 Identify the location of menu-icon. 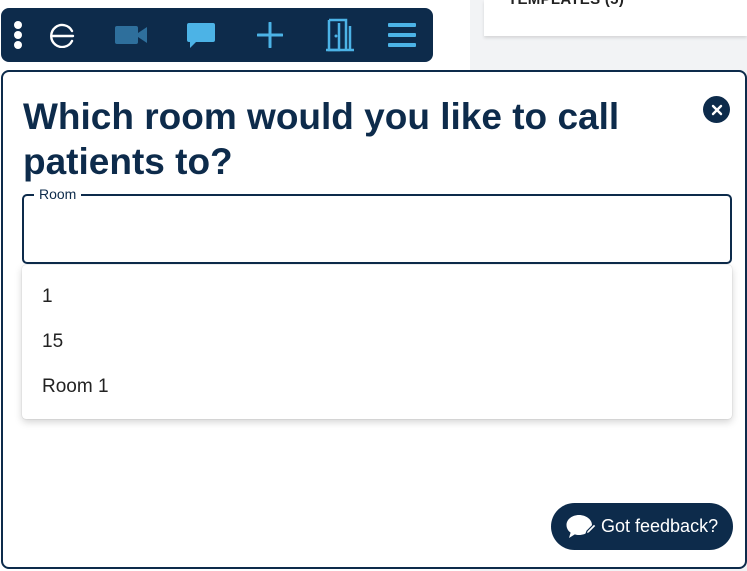
(402, 35).